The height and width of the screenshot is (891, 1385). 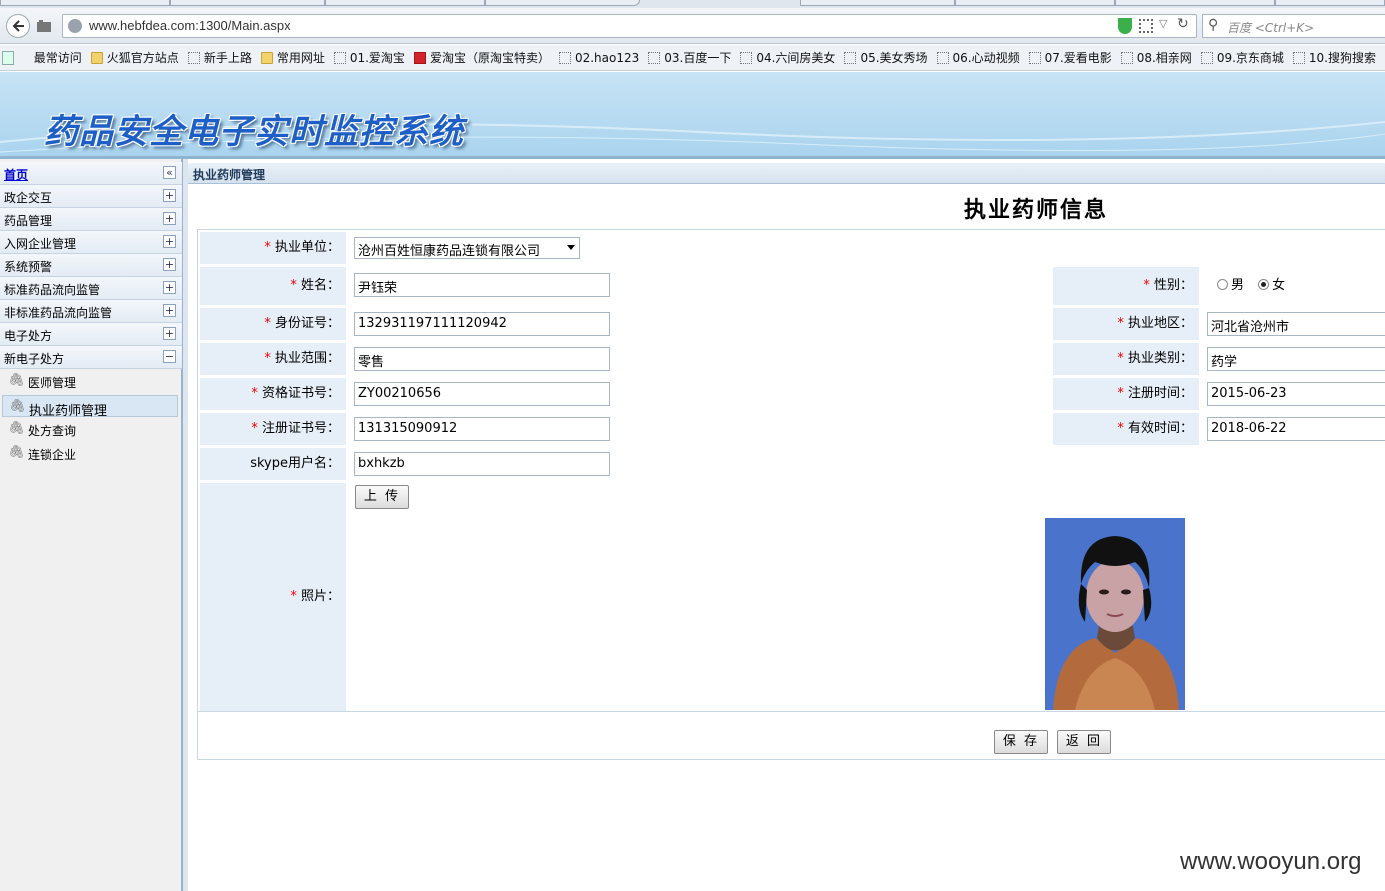 What do you see at coordinates (8, 57) in the screenshot?
I see `bookmark-search-icon` at bounding box center [8, 57].